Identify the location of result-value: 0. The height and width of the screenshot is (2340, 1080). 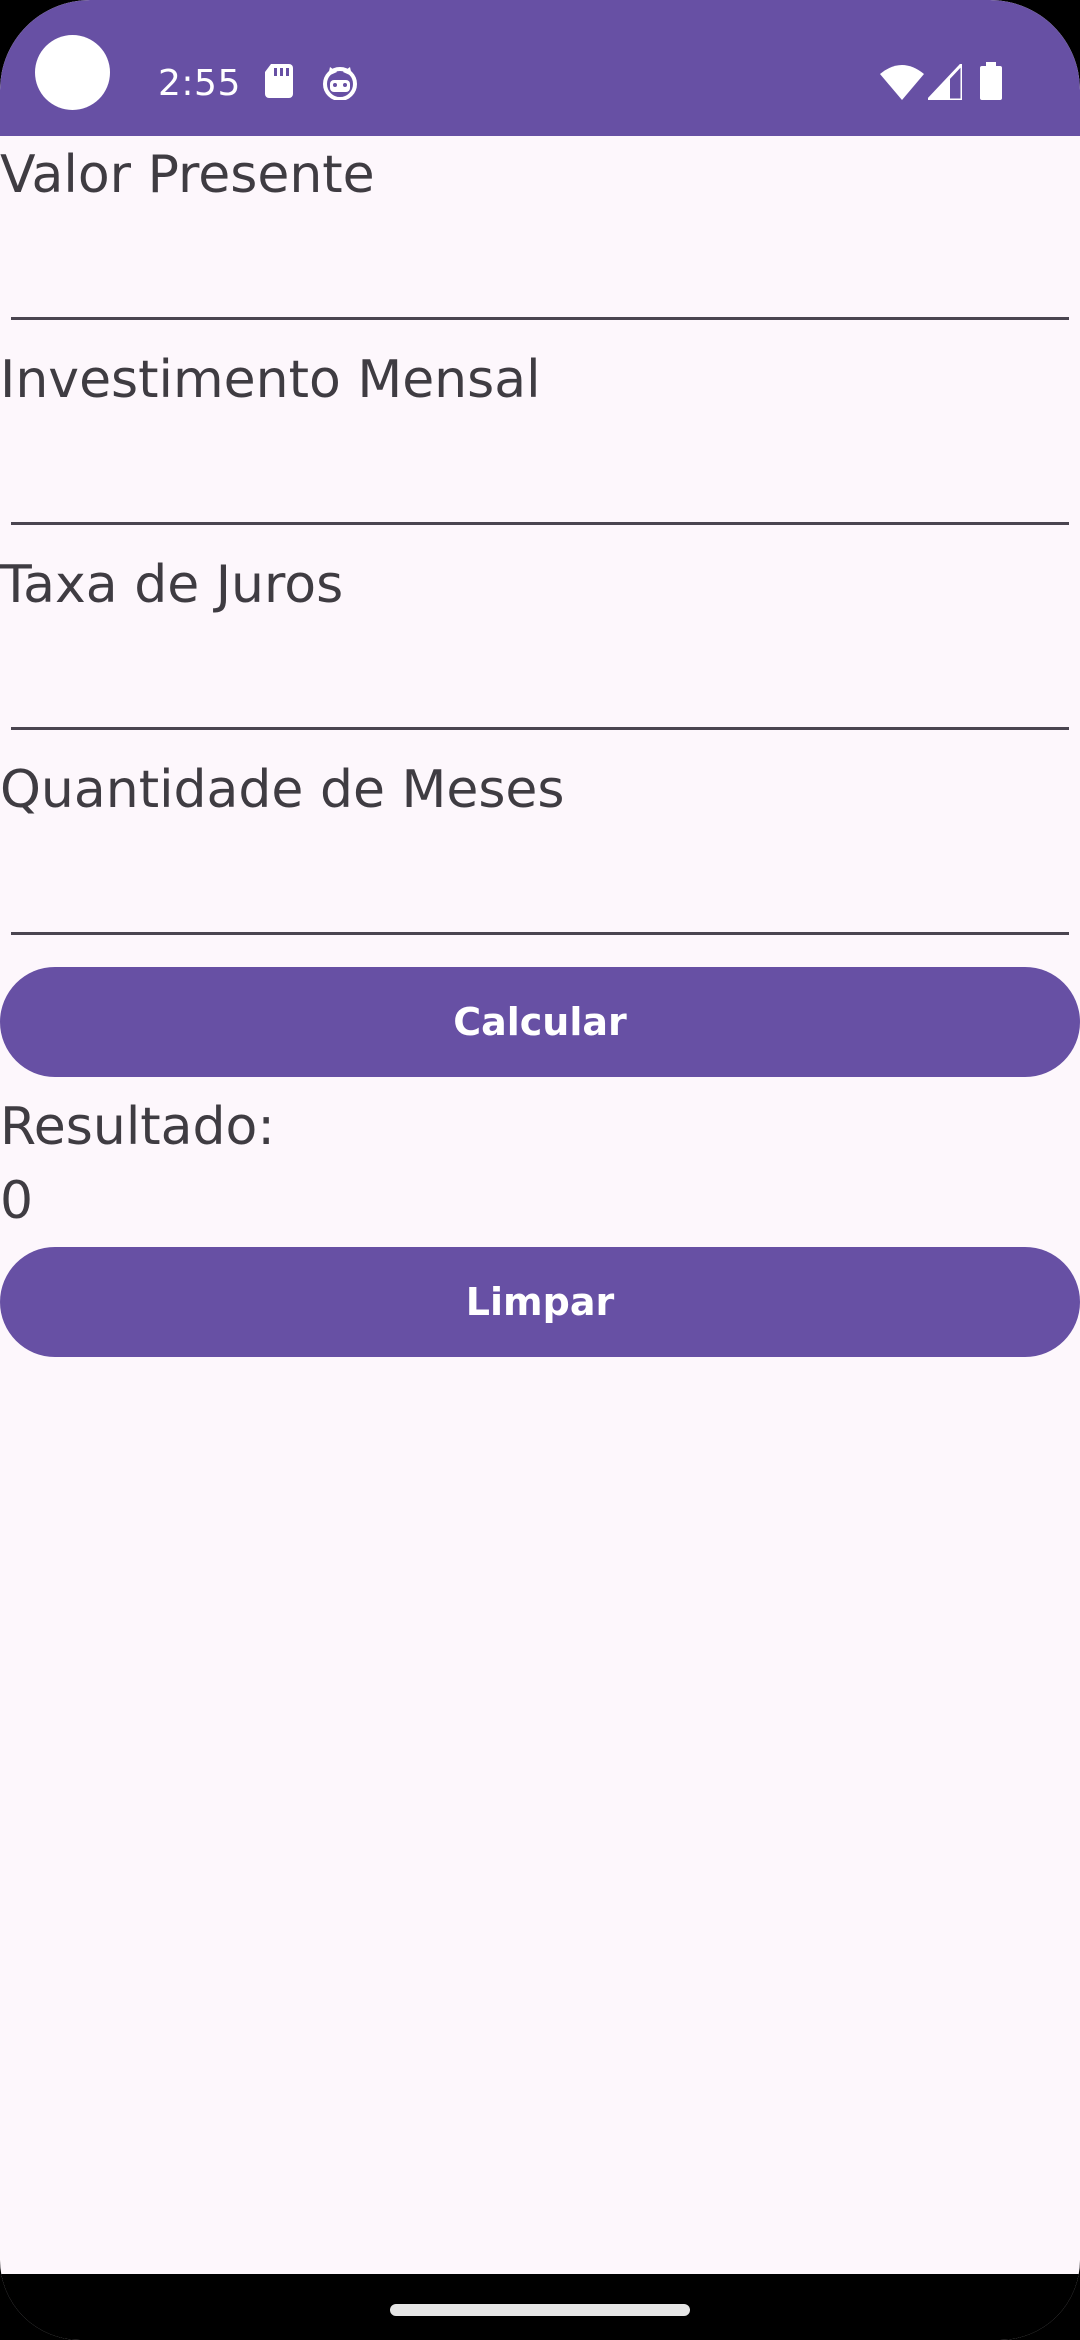
(17, 1201).